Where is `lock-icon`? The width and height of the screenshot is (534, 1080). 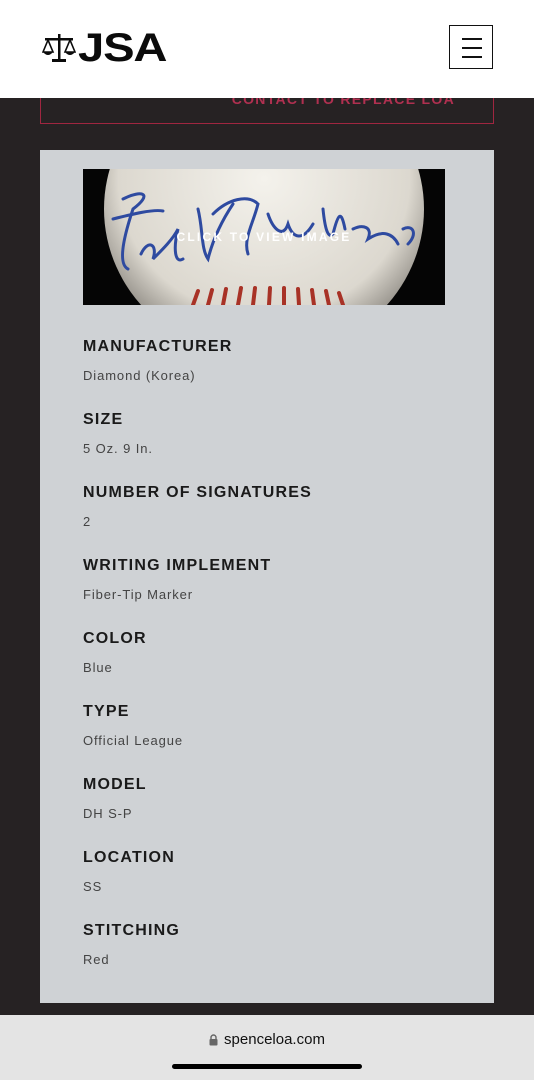
lock-icon is located at coordinates (213, 1039).